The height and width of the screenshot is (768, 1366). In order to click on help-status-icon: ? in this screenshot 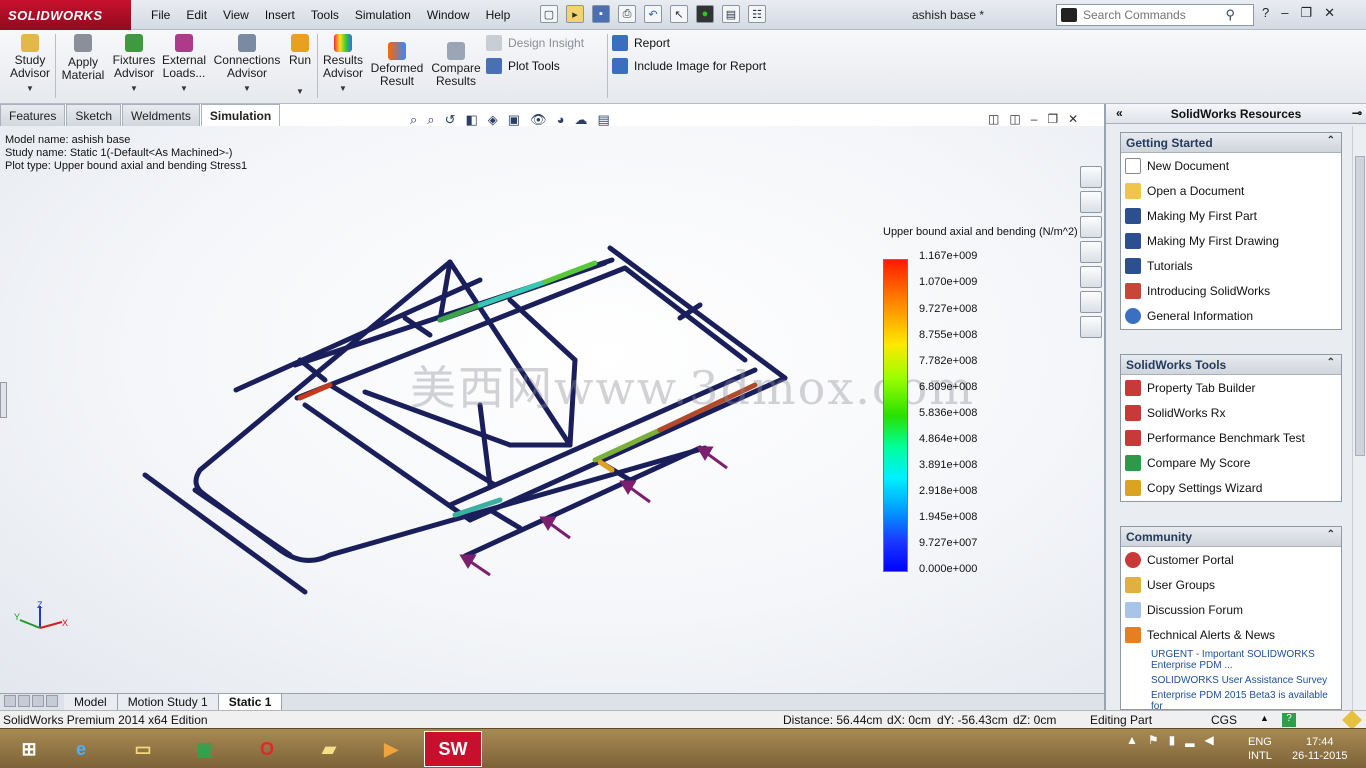, I will do `click(1289, 720)`.